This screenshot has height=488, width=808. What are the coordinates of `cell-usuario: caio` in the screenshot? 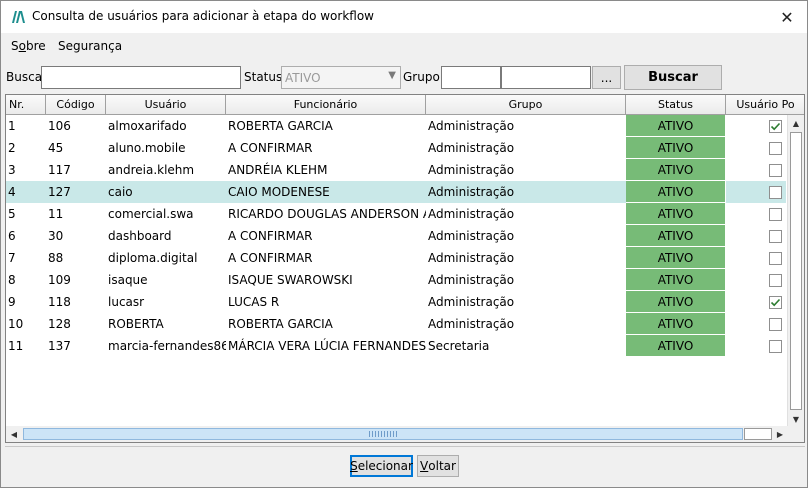 It's located at (120, 192).